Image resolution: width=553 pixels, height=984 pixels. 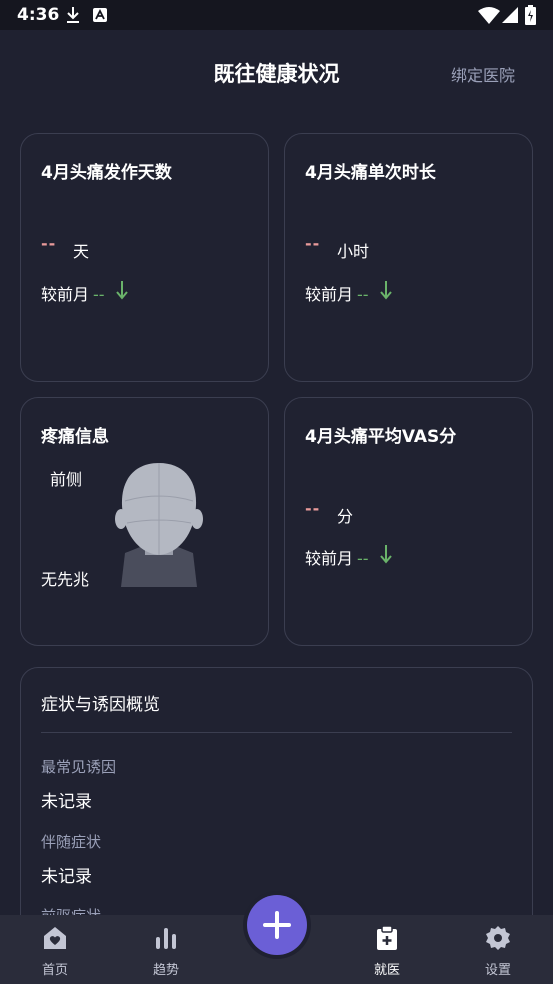 What do you see at coordinates (489, 15) in the screenshot?
I see `wifi-icon` at bounding box center [489, 15].